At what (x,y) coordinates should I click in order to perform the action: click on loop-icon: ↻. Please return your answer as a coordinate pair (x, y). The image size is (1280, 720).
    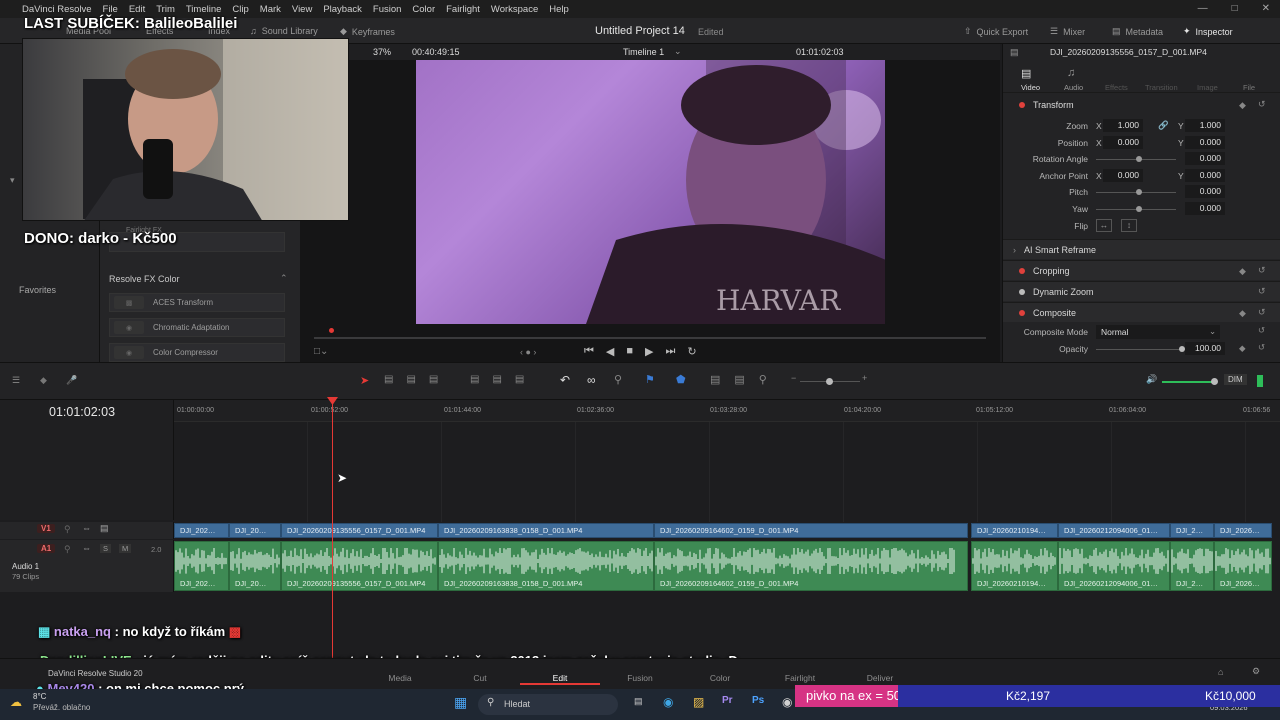
    Looking at the image, I should click on (691, 351).